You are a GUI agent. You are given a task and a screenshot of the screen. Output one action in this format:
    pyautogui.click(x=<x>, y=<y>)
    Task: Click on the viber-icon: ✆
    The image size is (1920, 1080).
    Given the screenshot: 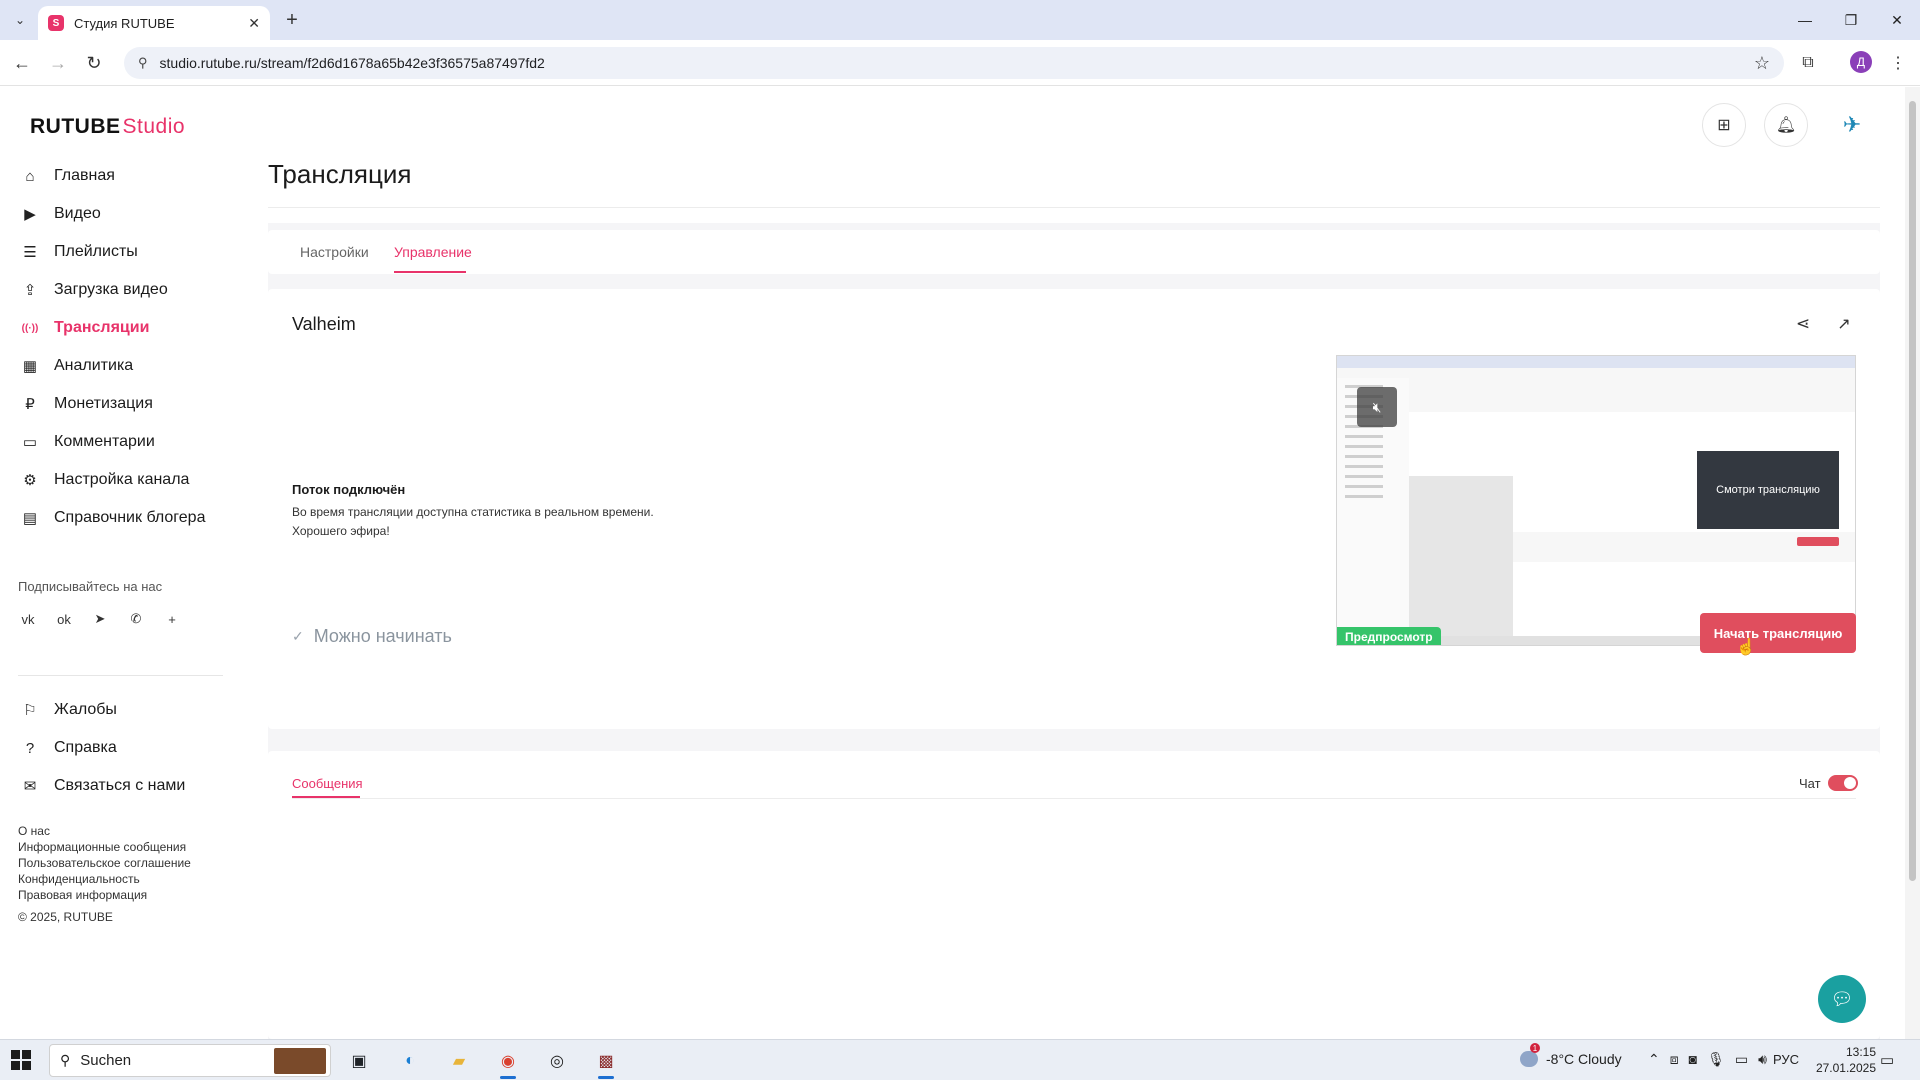 What is the action you would take?
    pyautogui.click(x=136, y=619)
    